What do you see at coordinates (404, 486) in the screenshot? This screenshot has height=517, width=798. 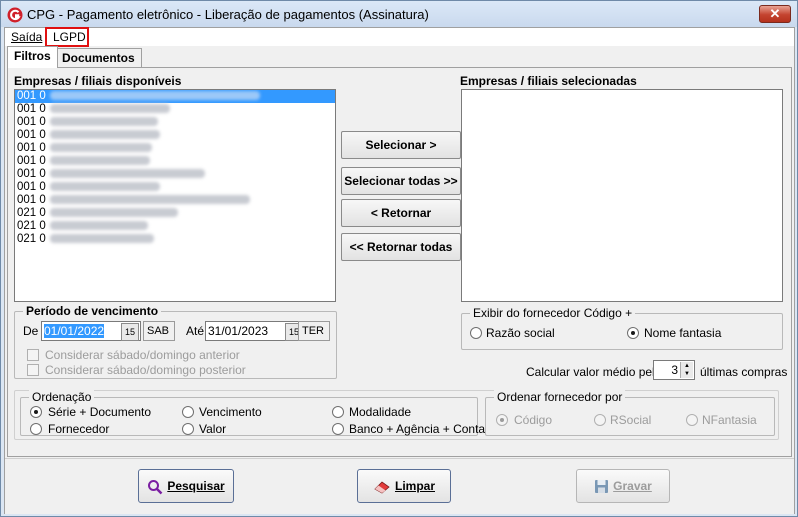 I see `limpar-button: Limpar` at bounding box center [404, 486].